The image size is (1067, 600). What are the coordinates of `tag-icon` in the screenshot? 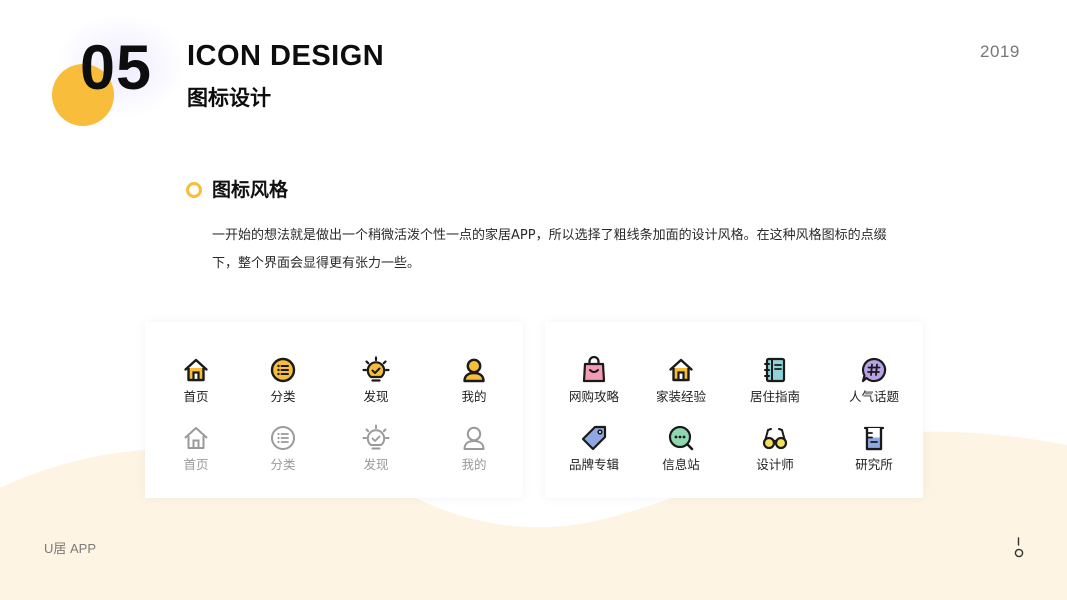 It's located at (594, 438).